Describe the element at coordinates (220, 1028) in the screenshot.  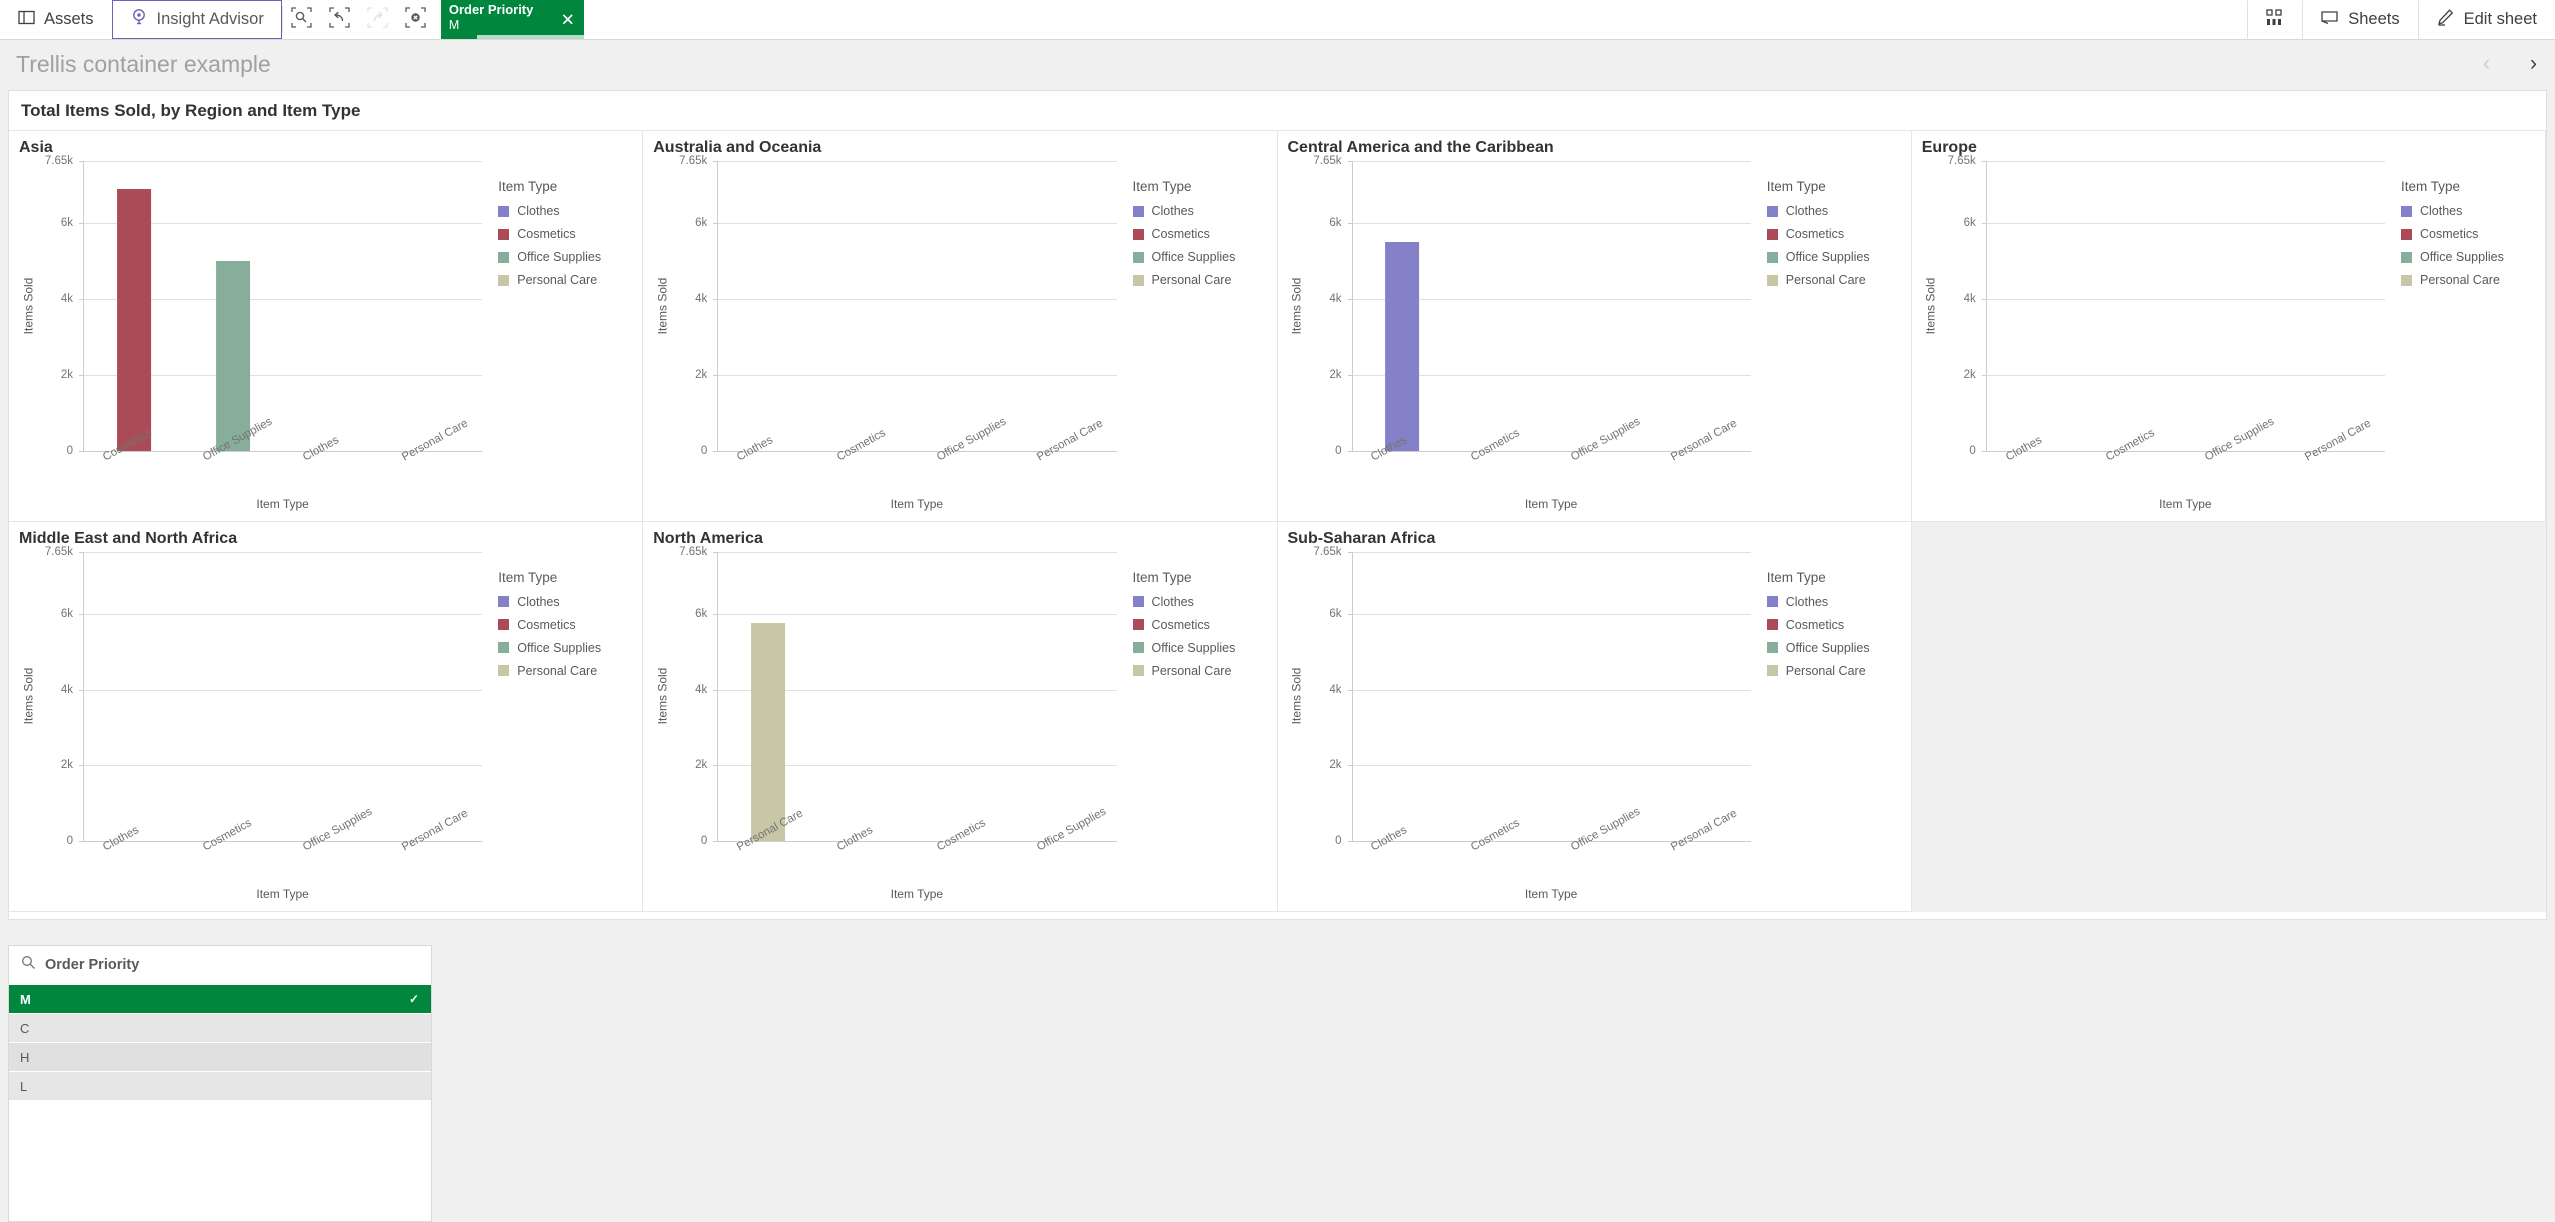
I see `filter-value-row: C` at that location.